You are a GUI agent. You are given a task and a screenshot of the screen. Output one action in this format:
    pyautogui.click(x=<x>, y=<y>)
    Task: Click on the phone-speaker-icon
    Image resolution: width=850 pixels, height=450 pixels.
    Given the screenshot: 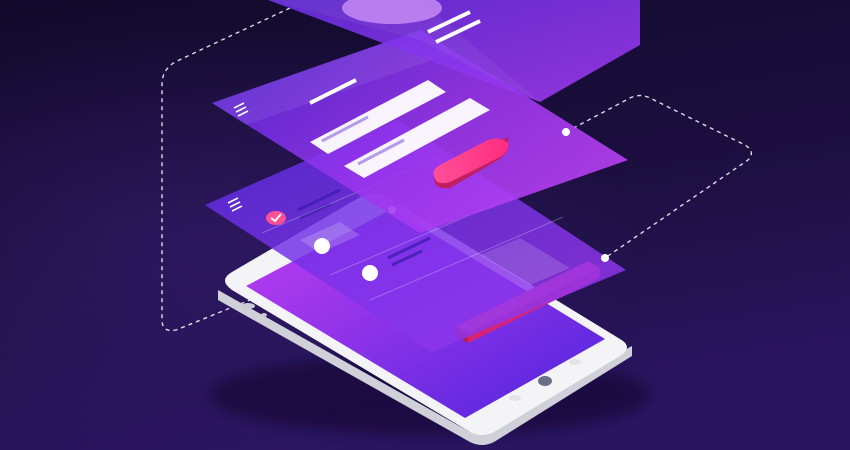 What is the action you would take?
    pyautogui.click(x=248, y=306)
    